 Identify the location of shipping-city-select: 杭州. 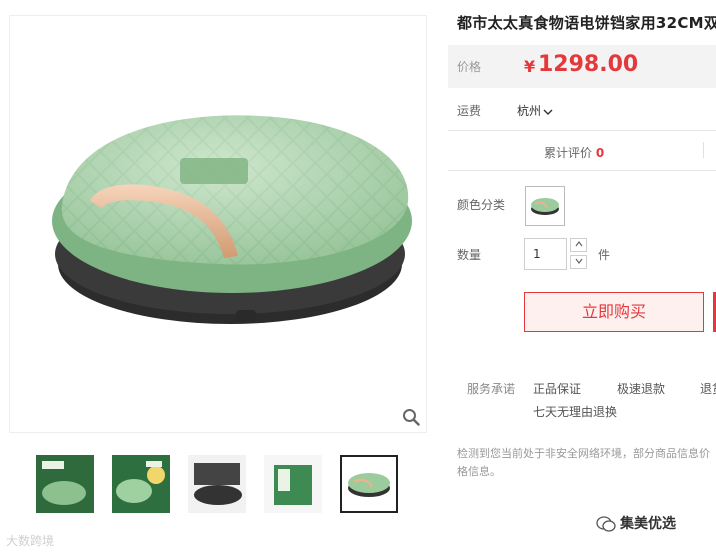
(535, 110).